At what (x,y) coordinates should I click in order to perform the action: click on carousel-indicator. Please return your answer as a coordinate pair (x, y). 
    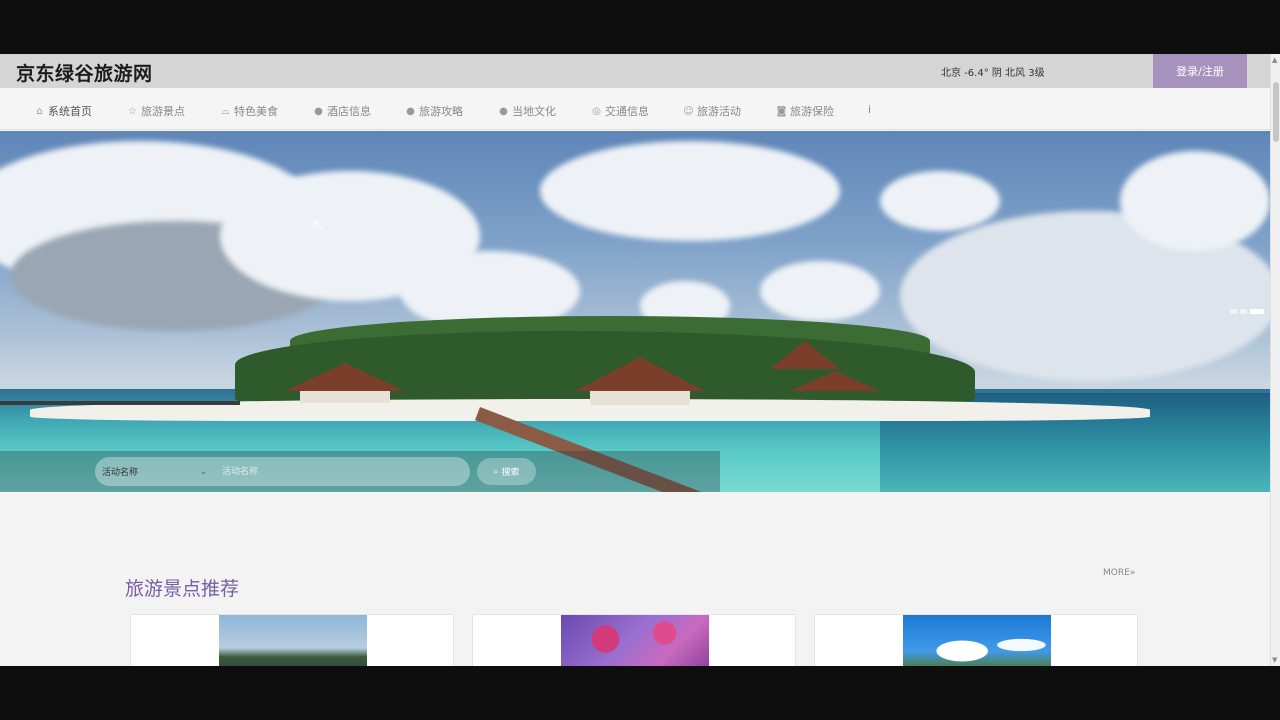
    Looking at the image, I should click on (1247, 311).